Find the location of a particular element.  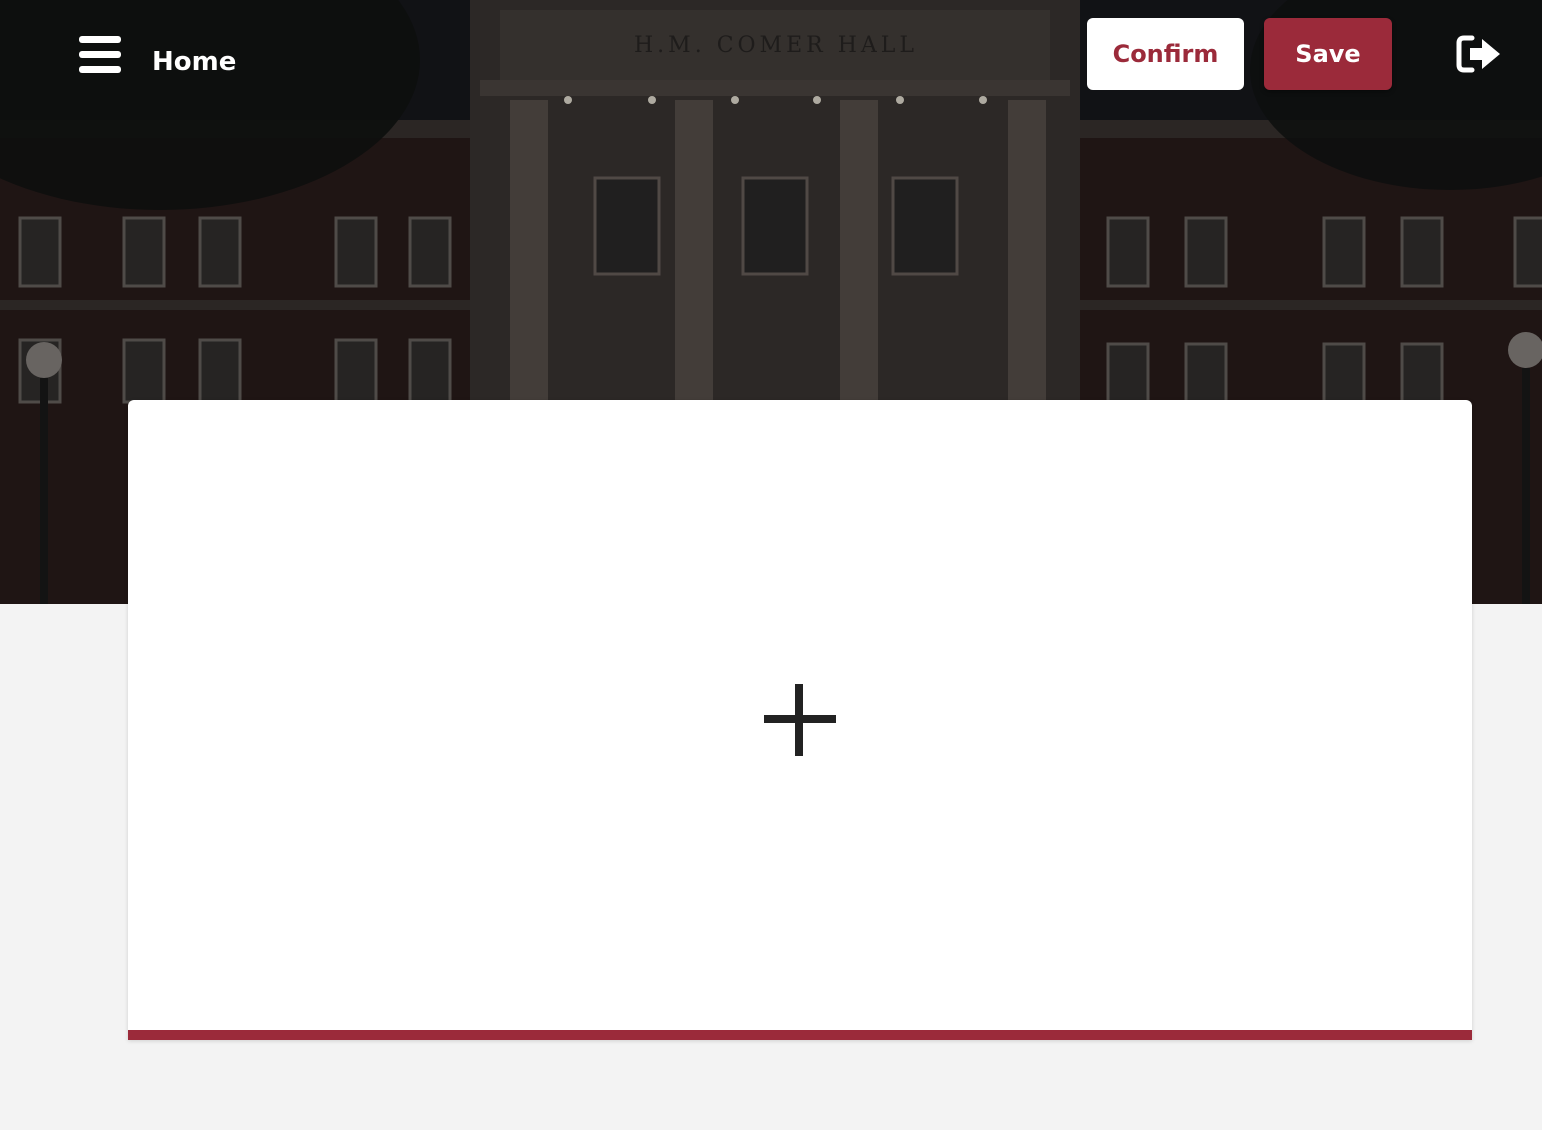

sign-out-icon is located at coordinates (1479, 54).